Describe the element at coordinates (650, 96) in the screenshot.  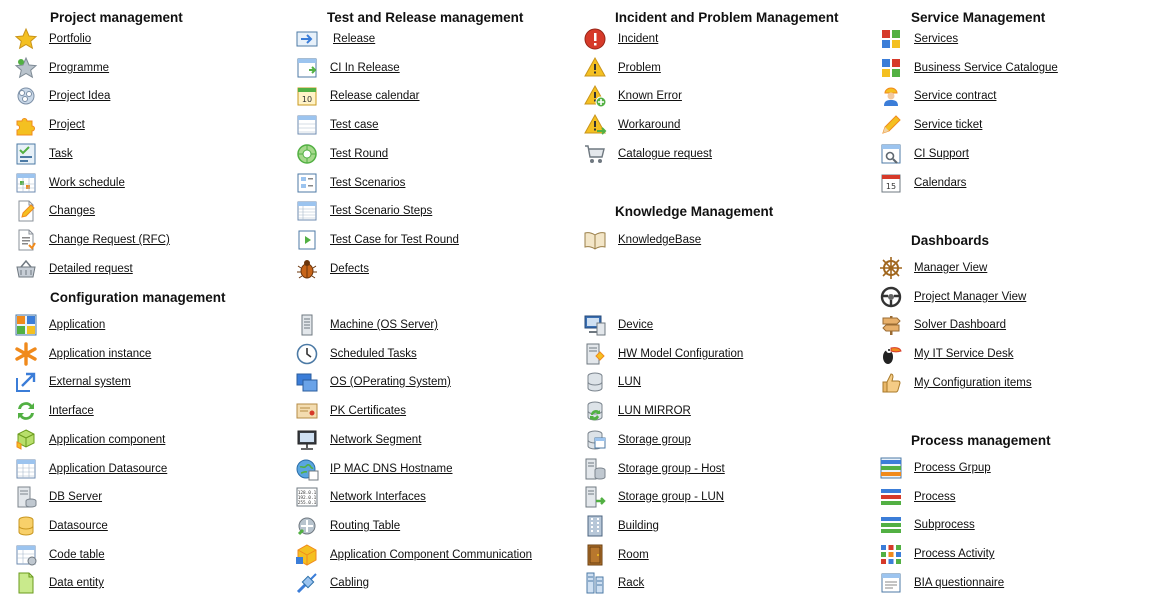
I see `menu-item-label: Known Error` at that location.